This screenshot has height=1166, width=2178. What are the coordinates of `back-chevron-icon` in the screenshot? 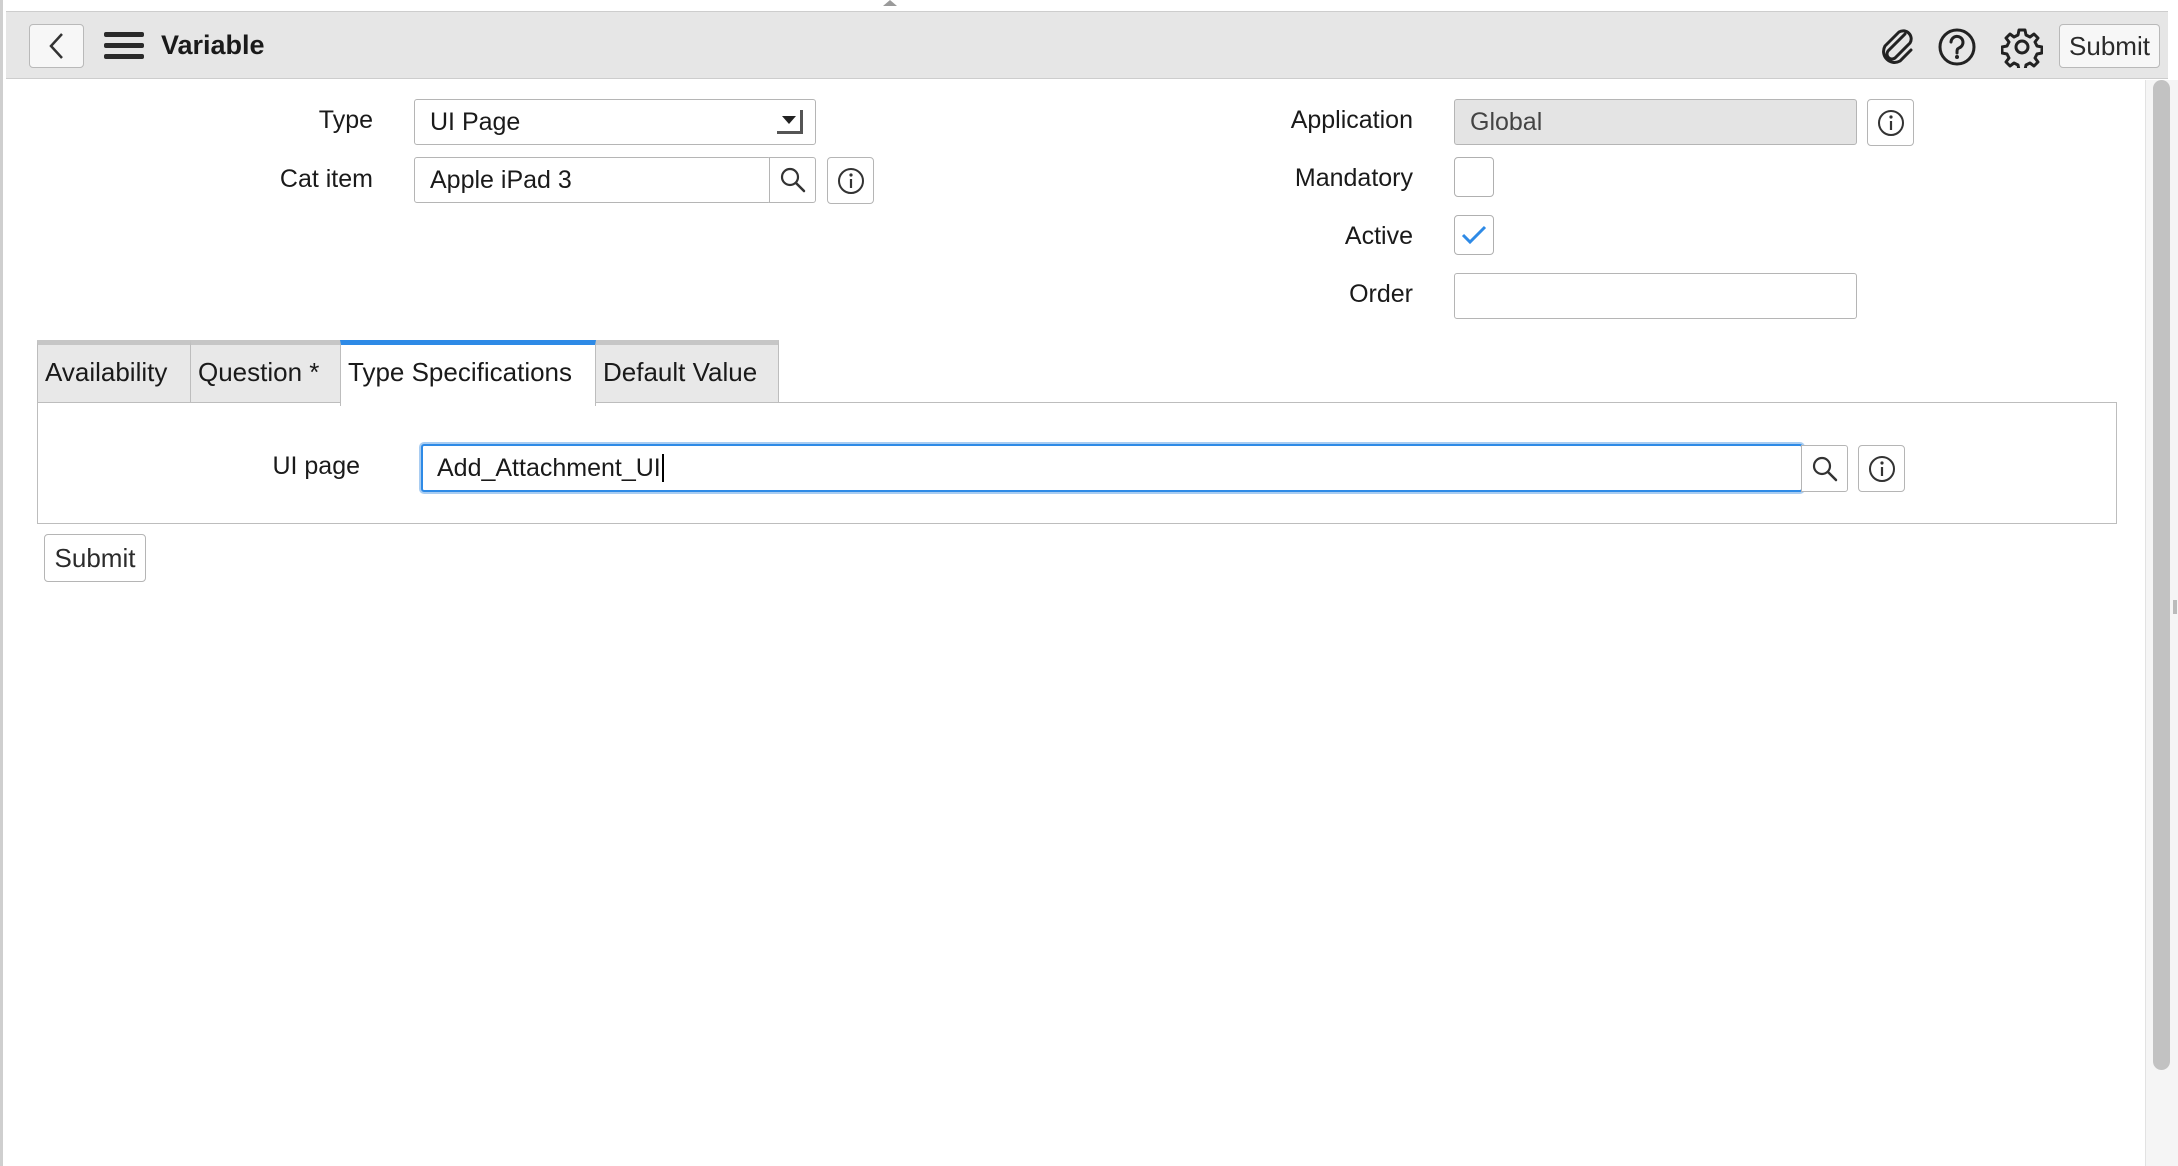 It's located at (55, 46).